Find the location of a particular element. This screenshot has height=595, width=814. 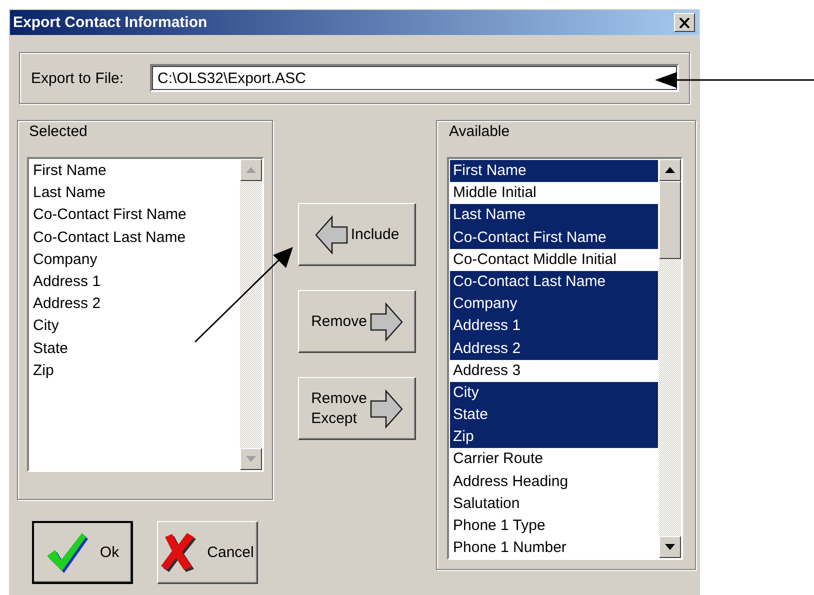

list-item: Carrier Route is located at coordinates (554, 459).